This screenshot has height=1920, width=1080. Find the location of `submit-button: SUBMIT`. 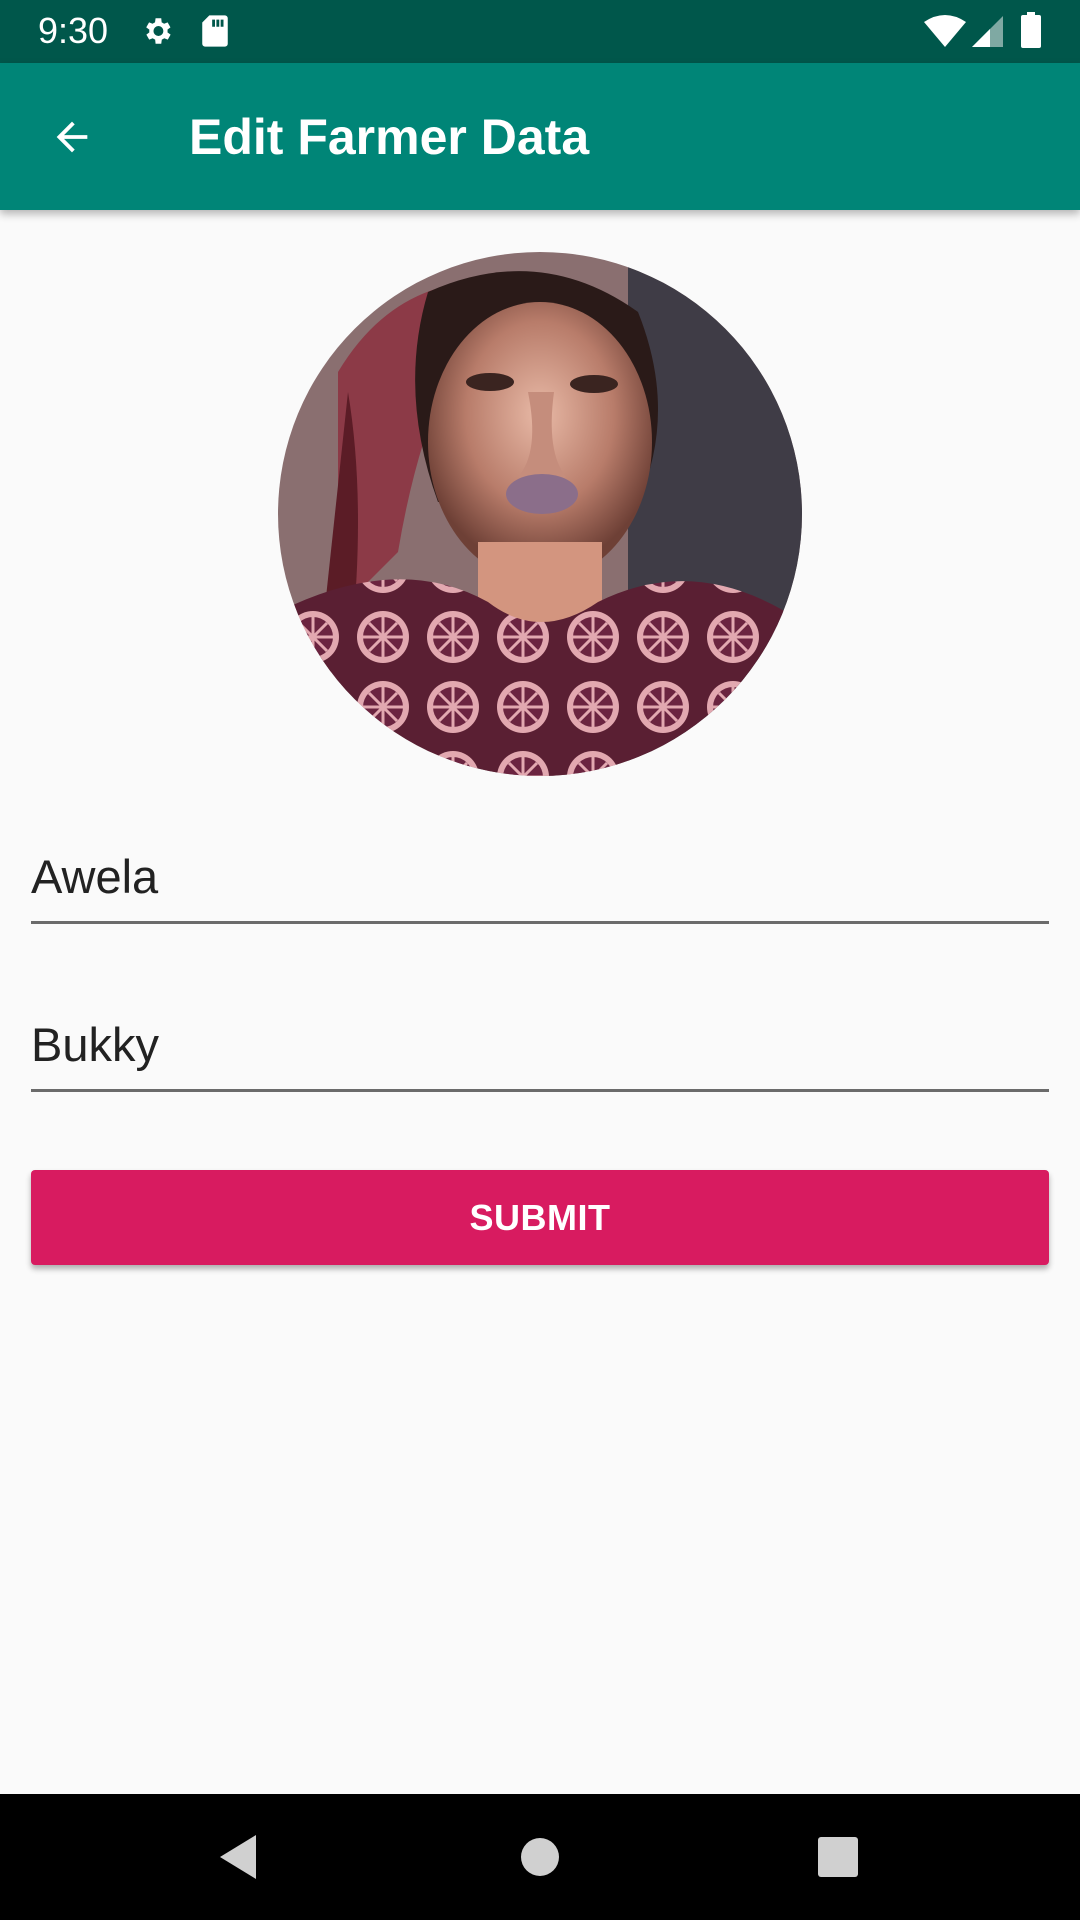

submit-button: SUBMIT is located at coordinates (540, 1217).